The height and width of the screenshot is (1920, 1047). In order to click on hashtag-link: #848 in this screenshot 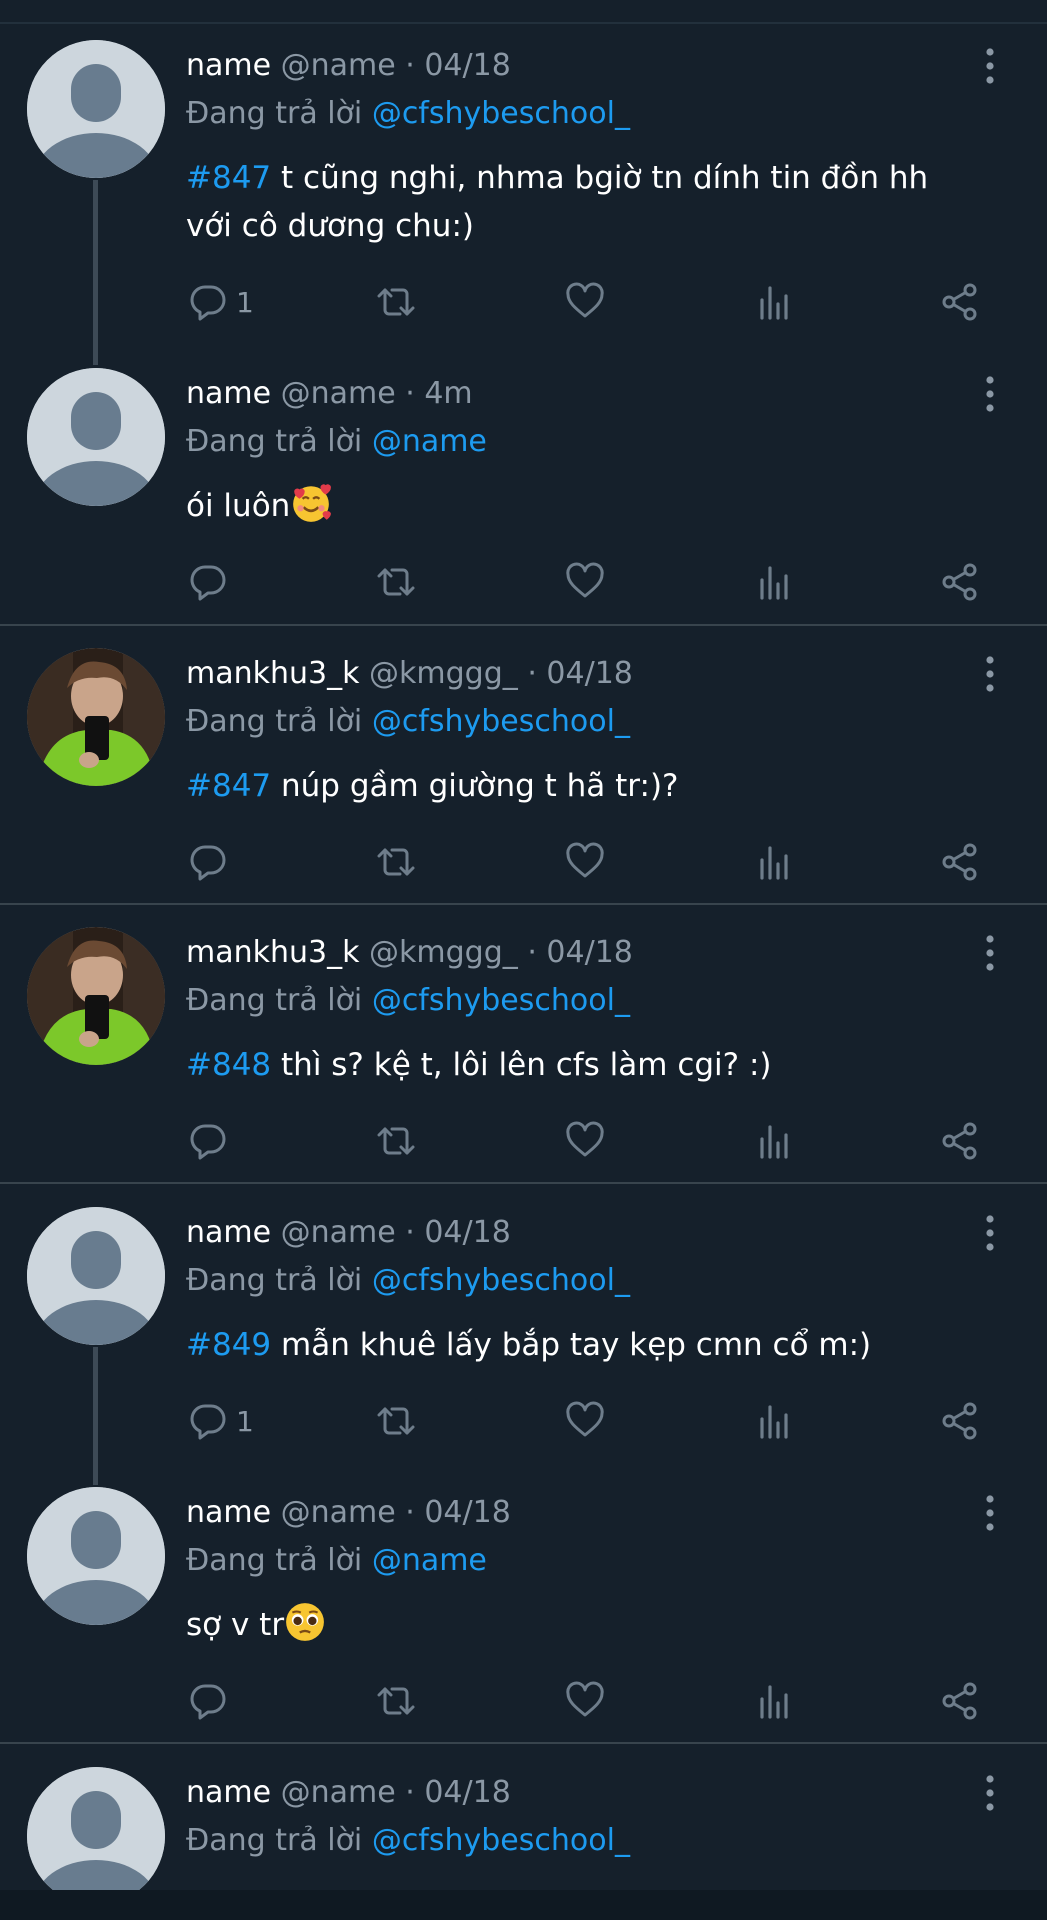, I will do `click(228, 1065)`.